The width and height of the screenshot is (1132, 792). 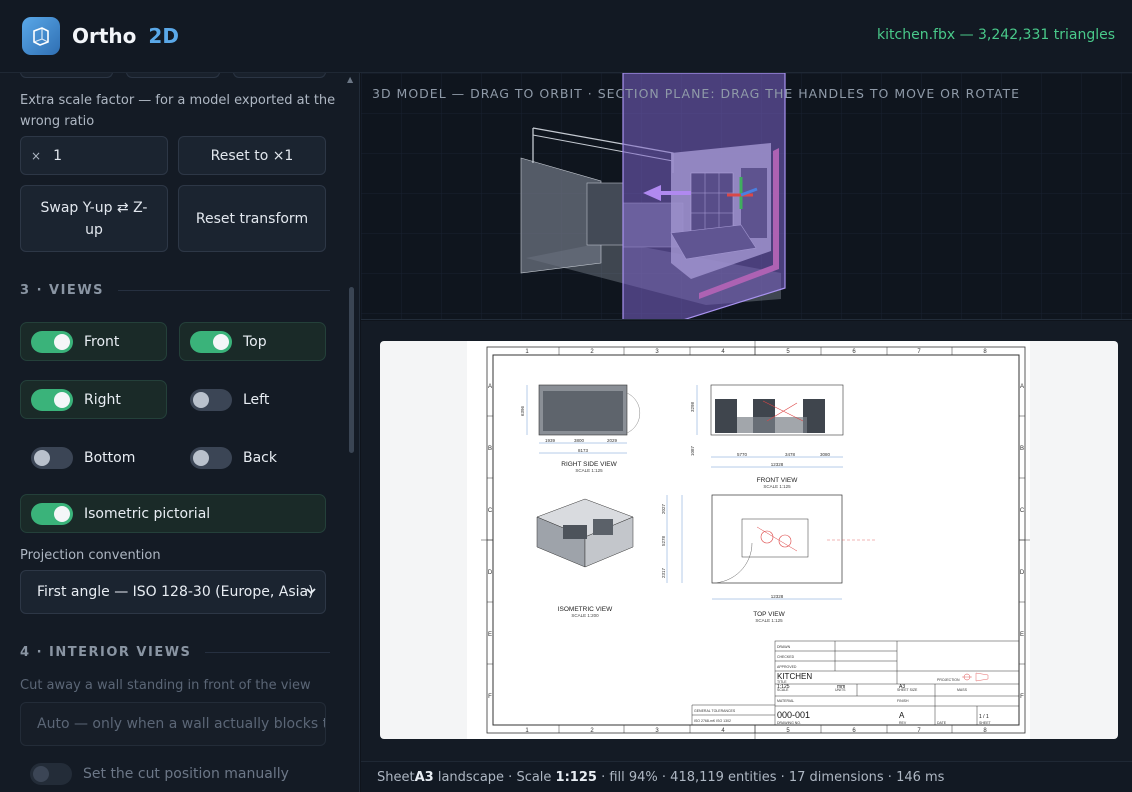 I want to click on col-label: 6, so click(x=854, y=352).